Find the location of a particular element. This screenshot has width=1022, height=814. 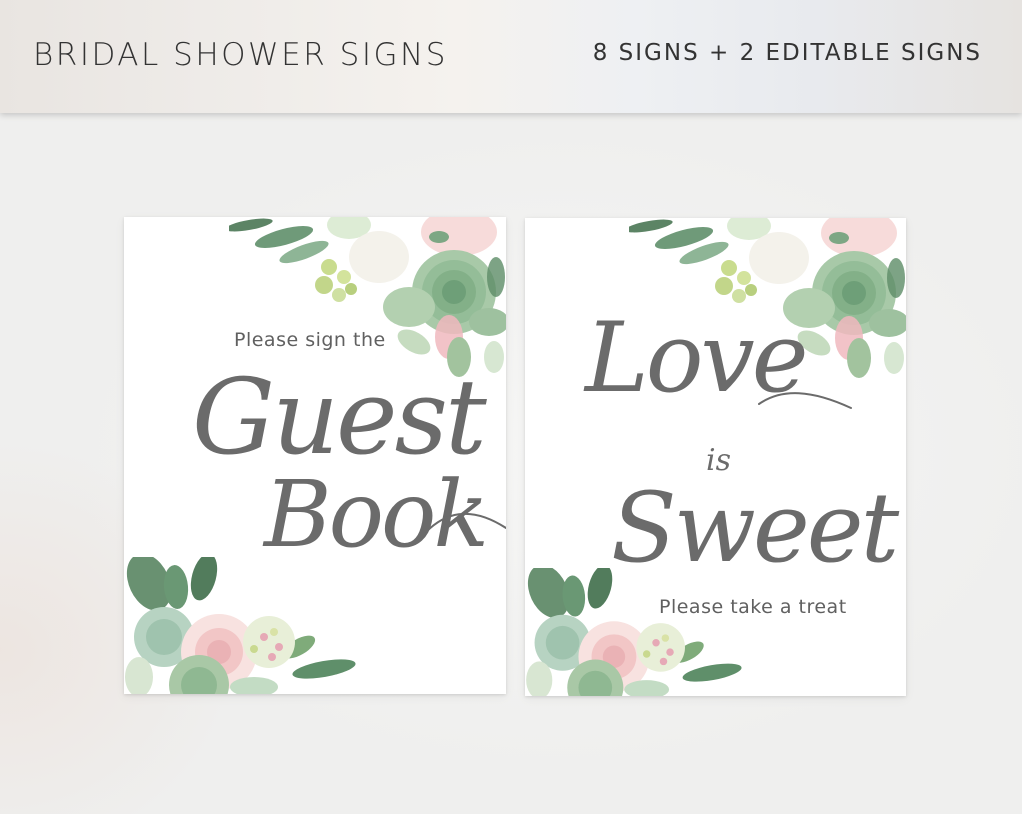

sign-word-guest: Guest is located at coordinates (339, 417).